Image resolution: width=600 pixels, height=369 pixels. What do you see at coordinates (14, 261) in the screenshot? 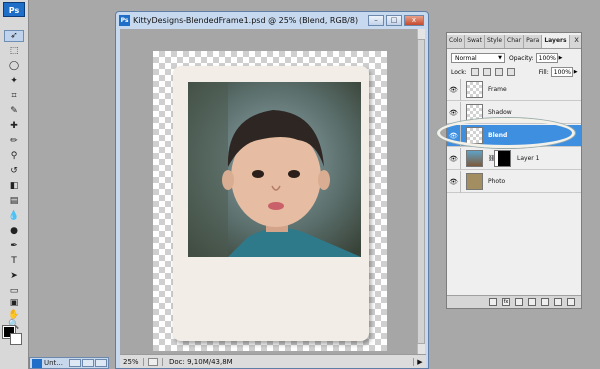
I see `type-tool-icon: T` at bounding box center [14, 261].